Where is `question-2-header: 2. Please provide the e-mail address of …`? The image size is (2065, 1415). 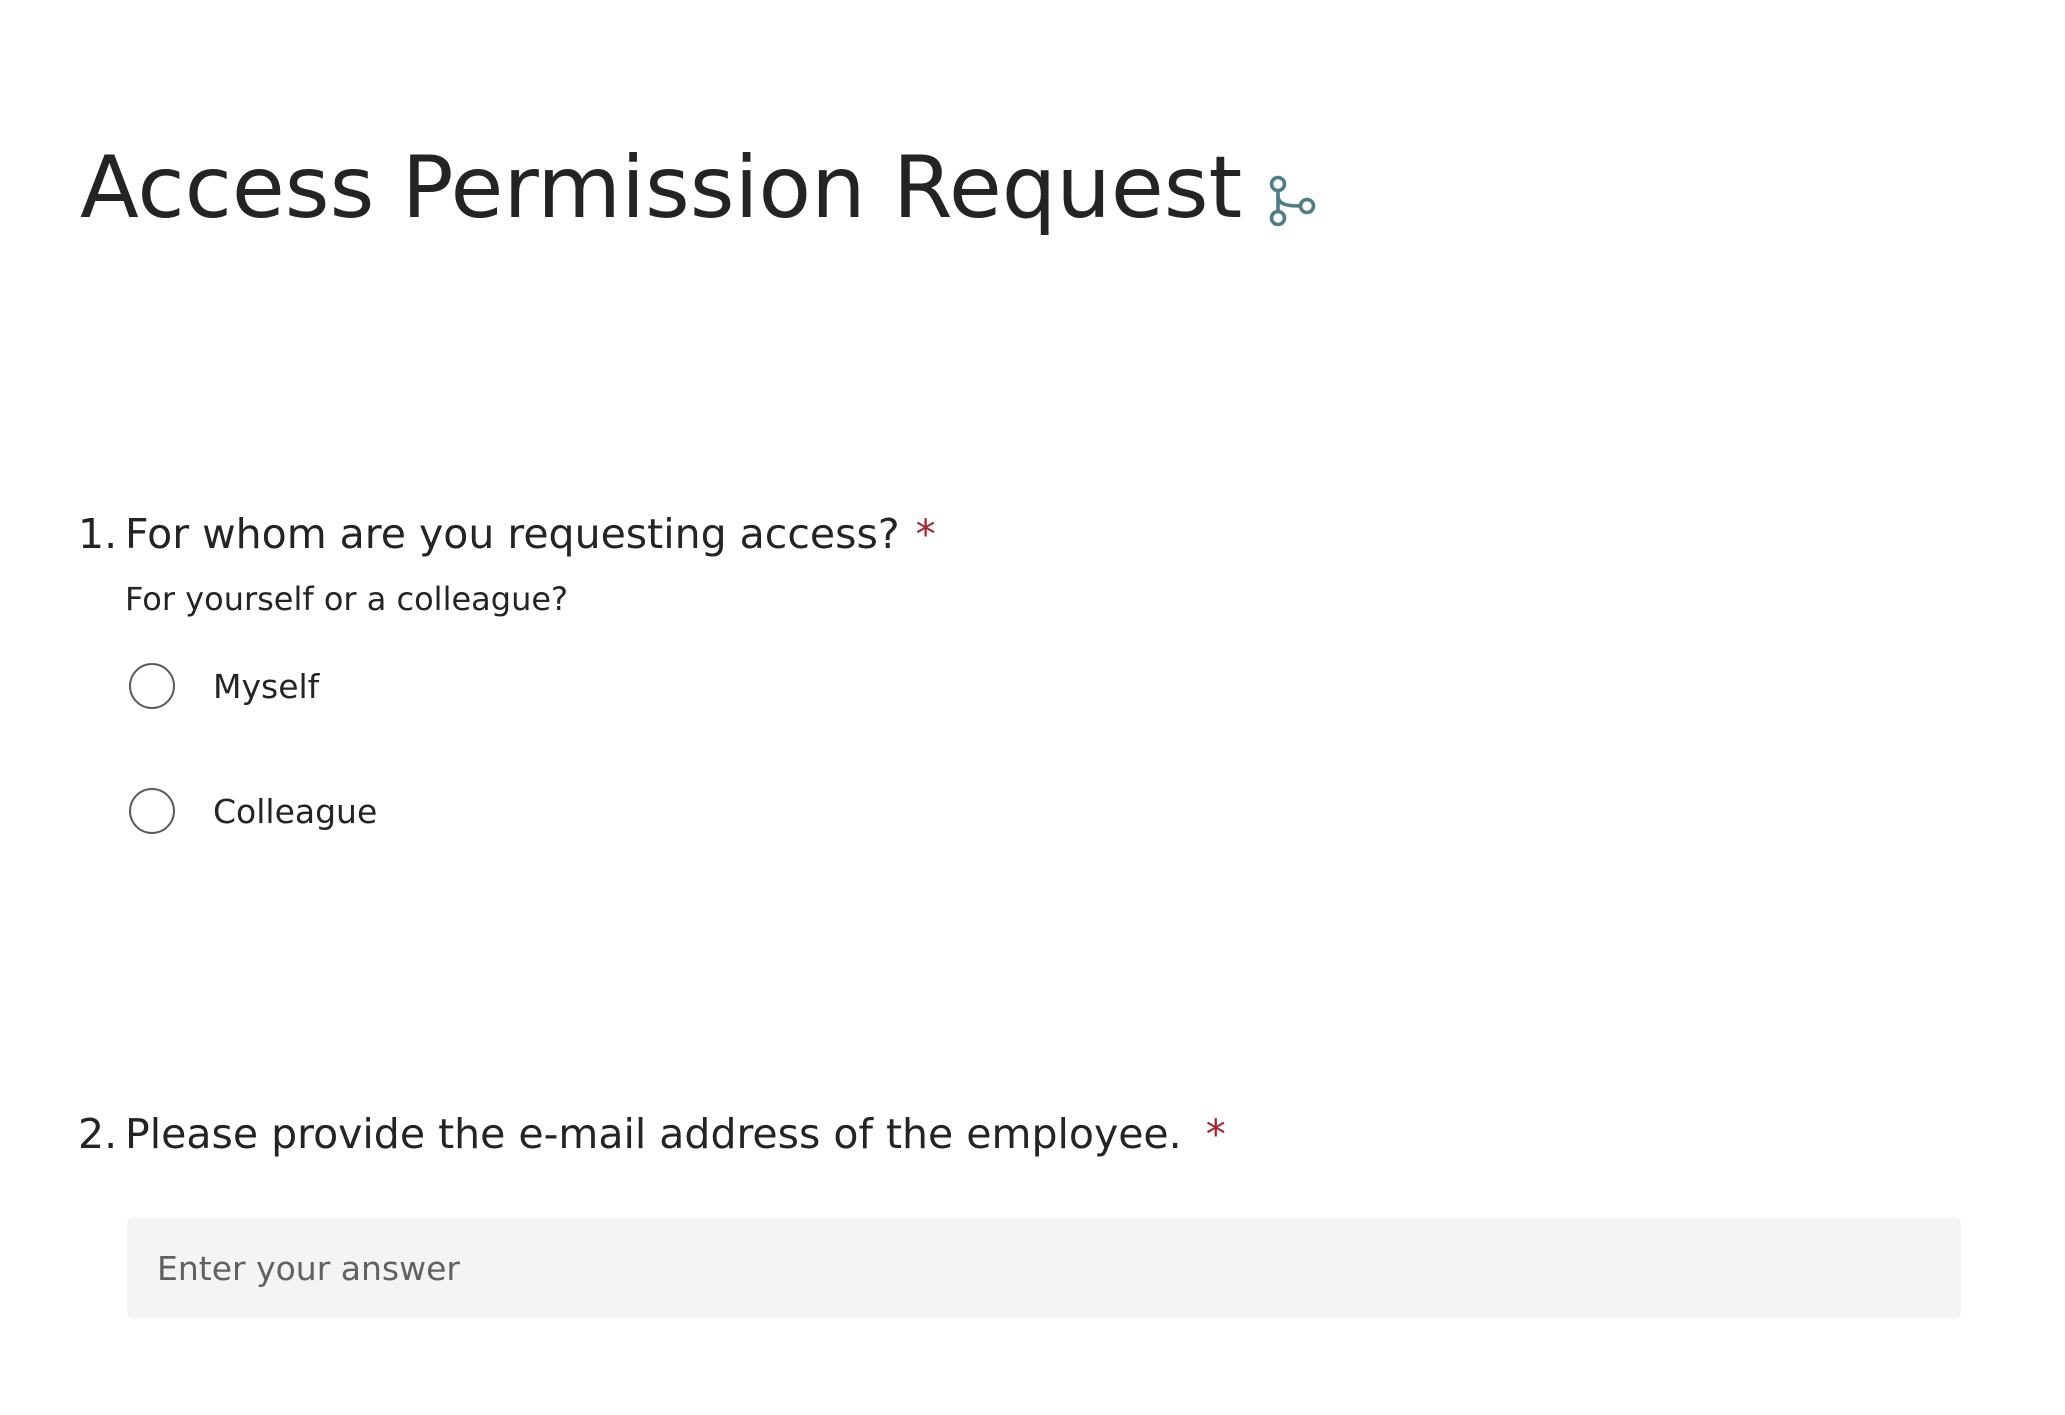 question-2-header: 2. Please provide the e-mail address of … is located at coordinates (652, 1134).